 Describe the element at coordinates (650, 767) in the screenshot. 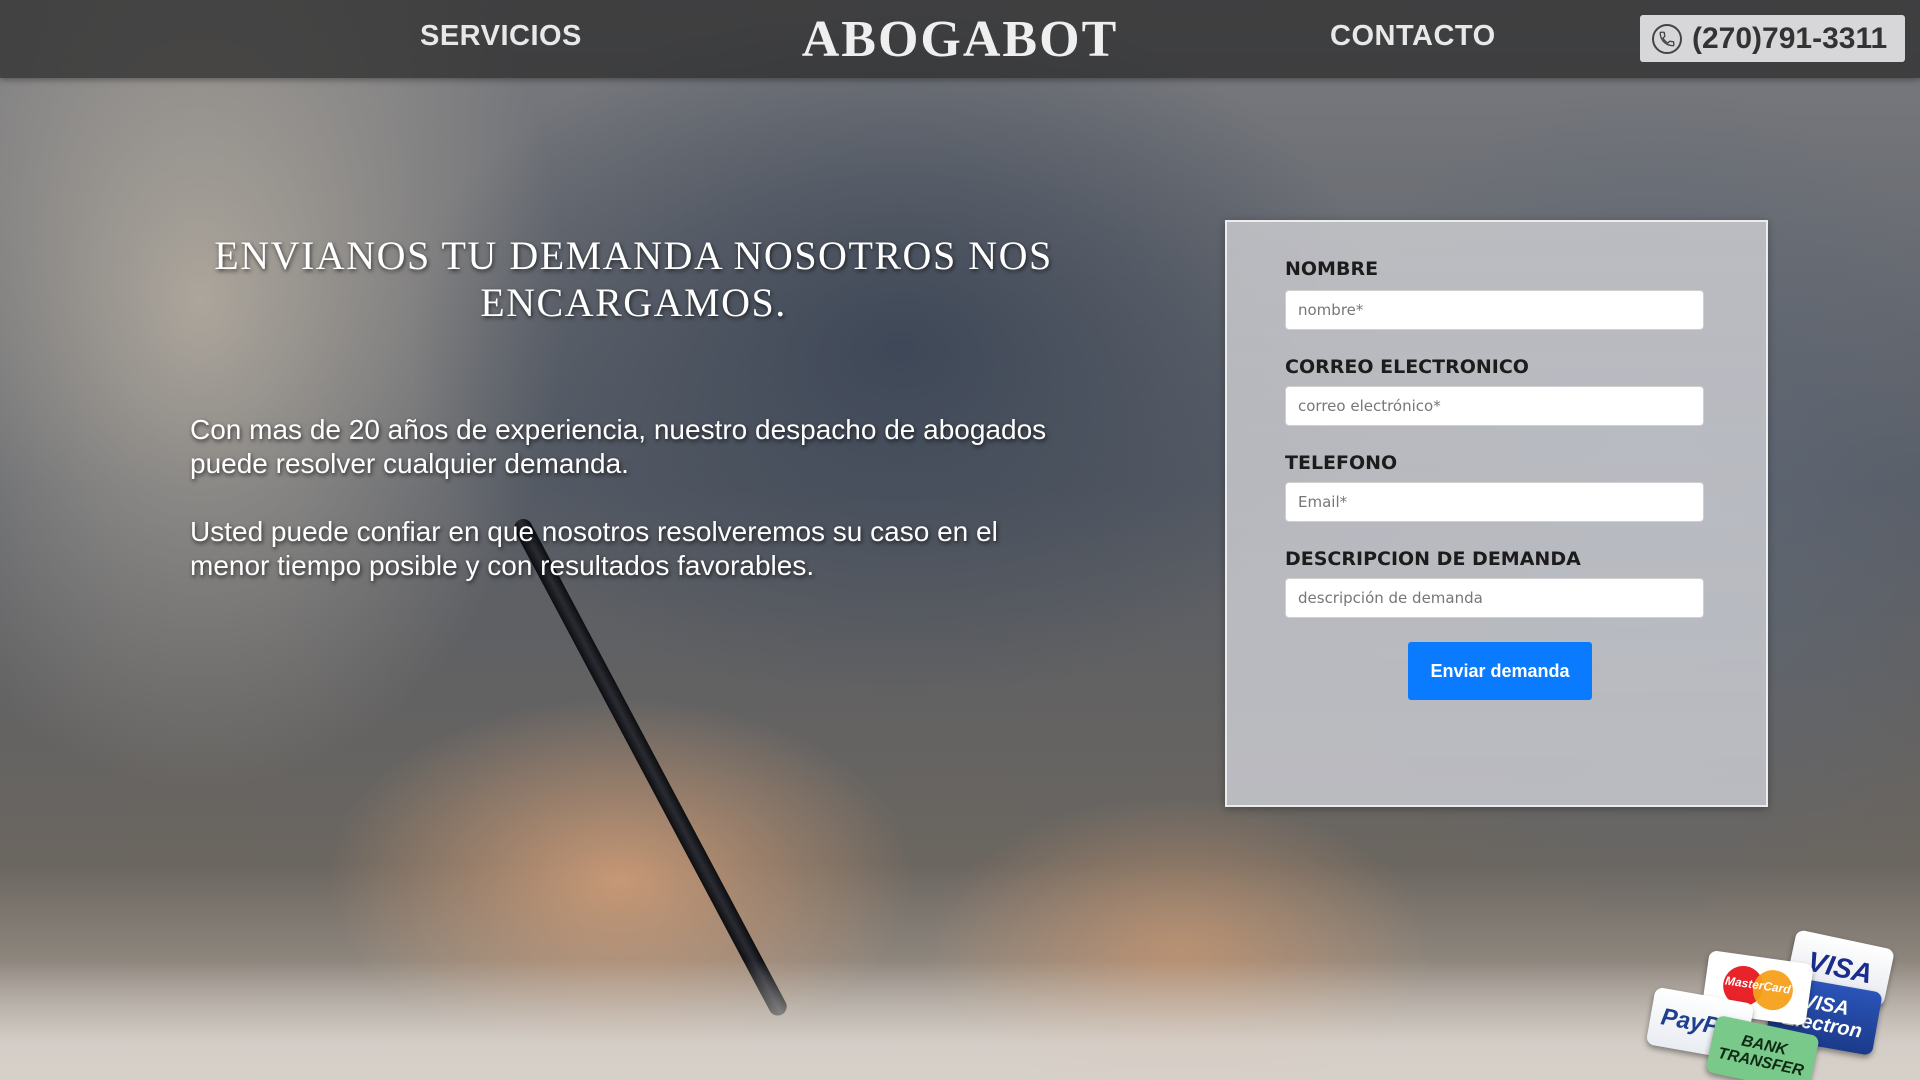

I see `background-pen-image` at that location.